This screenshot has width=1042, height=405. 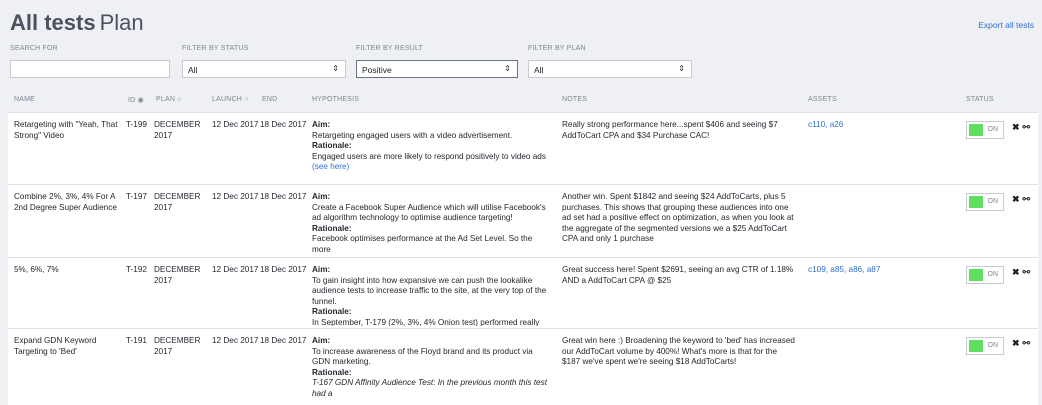 I want to click on test-name: Expand GDN Keyword Targeting to 'Bed', so click(x=68, y=346).